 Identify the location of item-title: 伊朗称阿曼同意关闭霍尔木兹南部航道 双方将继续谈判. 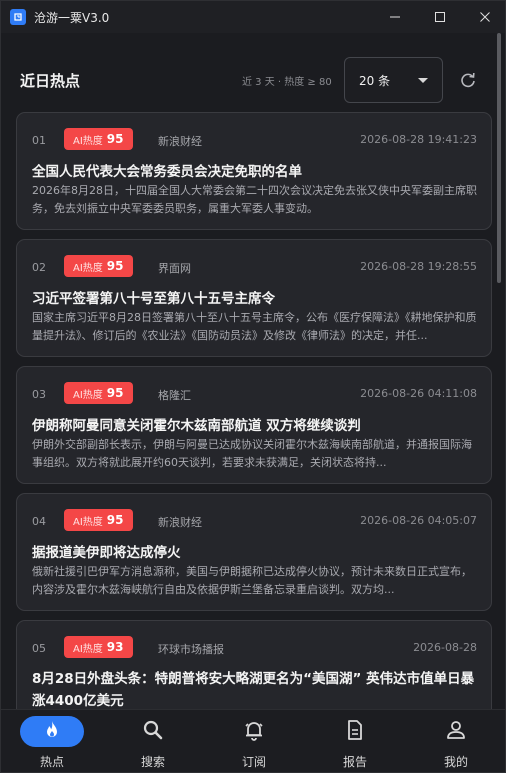
(196, 426).